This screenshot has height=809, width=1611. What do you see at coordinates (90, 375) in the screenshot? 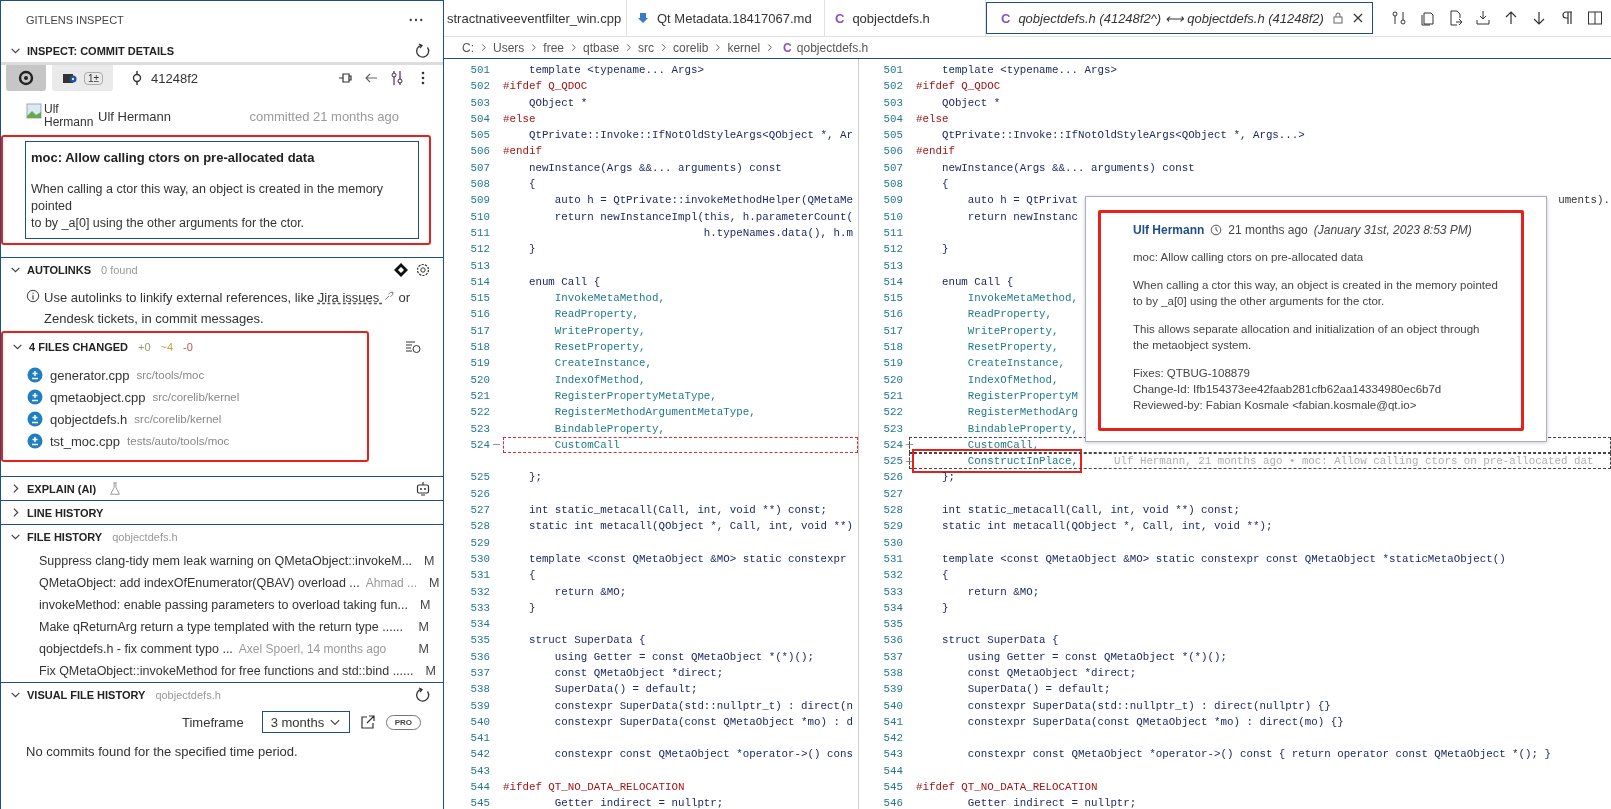
I see `file-name: generator.cpp` at bounding box center [90, 375].